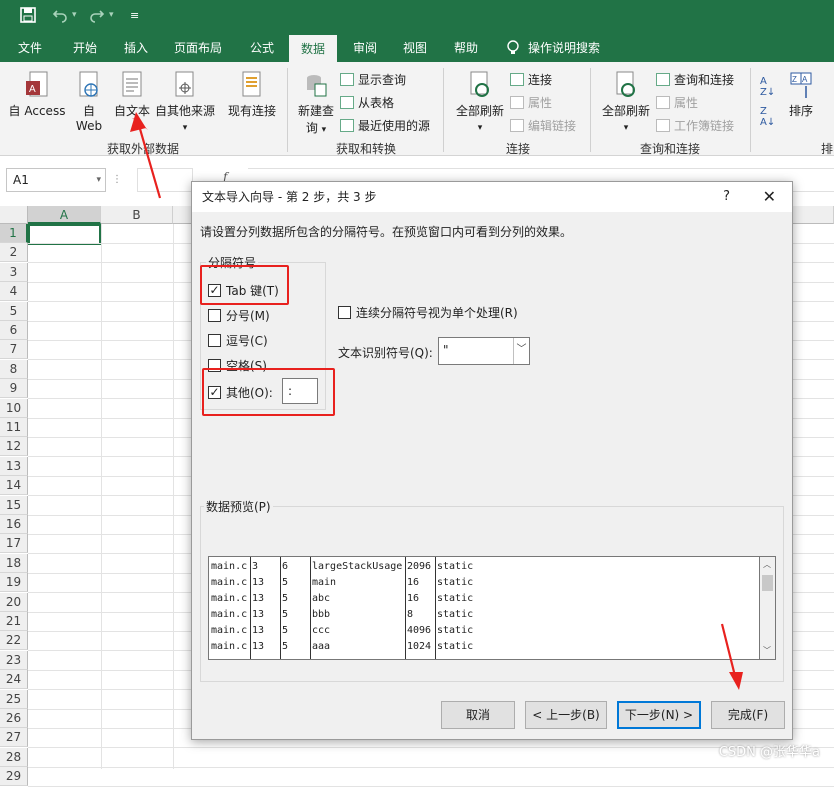  Describe the element at coordinates (85, 48) in the screenshot. I see `tab-home: 开始` at that location.